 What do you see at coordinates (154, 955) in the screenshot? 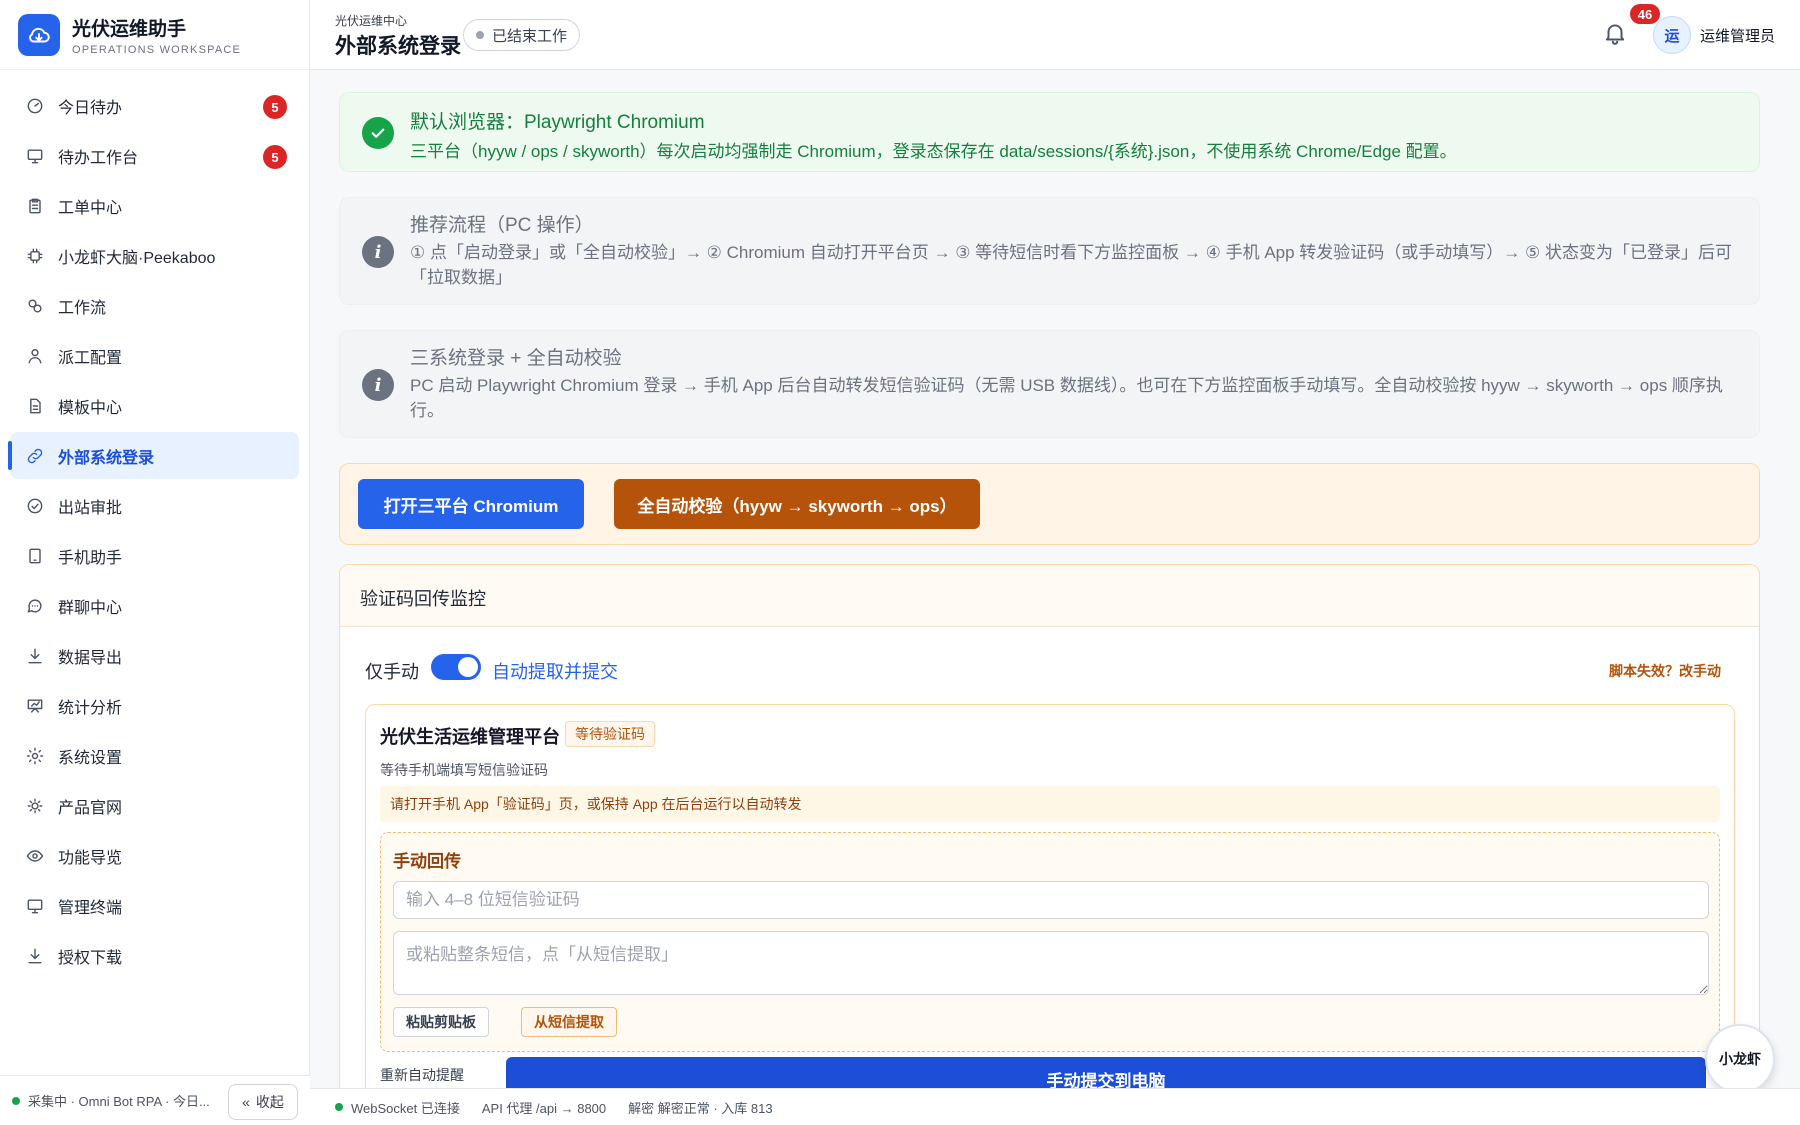
I see `sidebar-item-18: 授权下载` at bounding box center [154, 955].